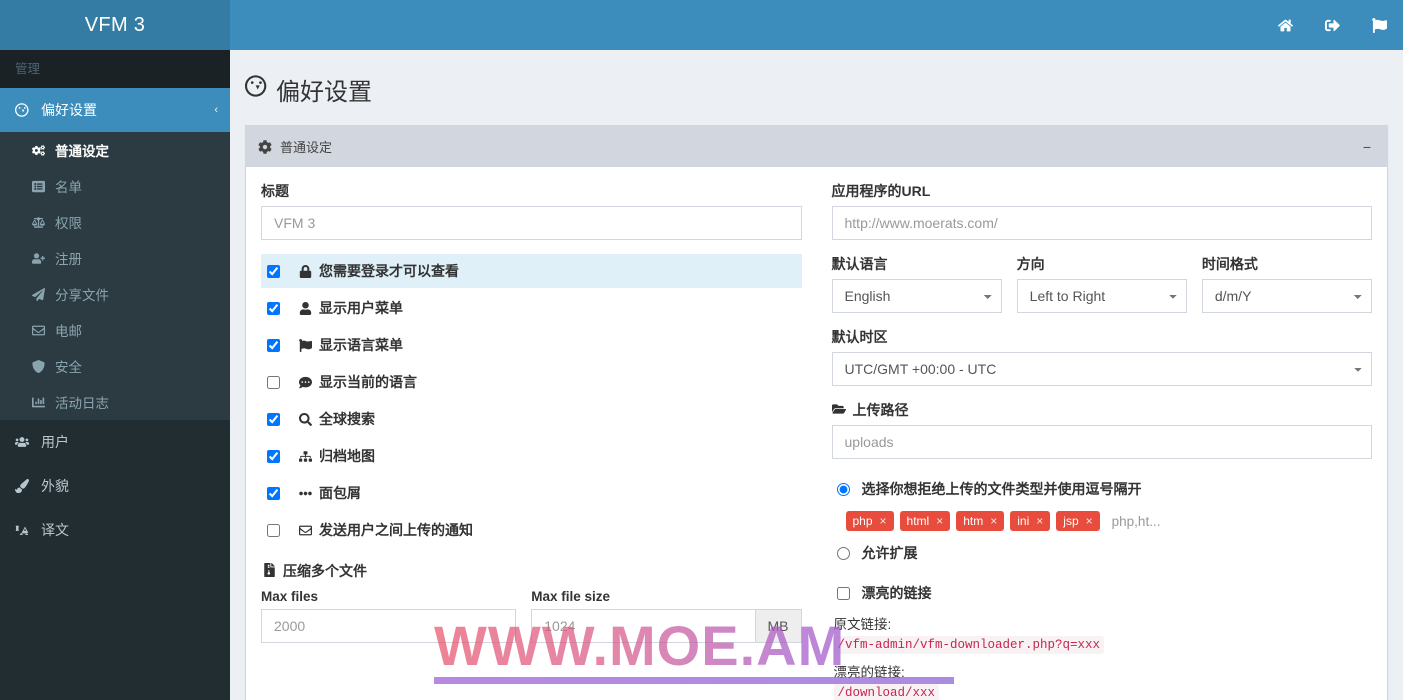 The height and width of the screenshot is (700, 1403). I want to click on checkbox-row-archive-map: 归档地图, so click(531, 456).